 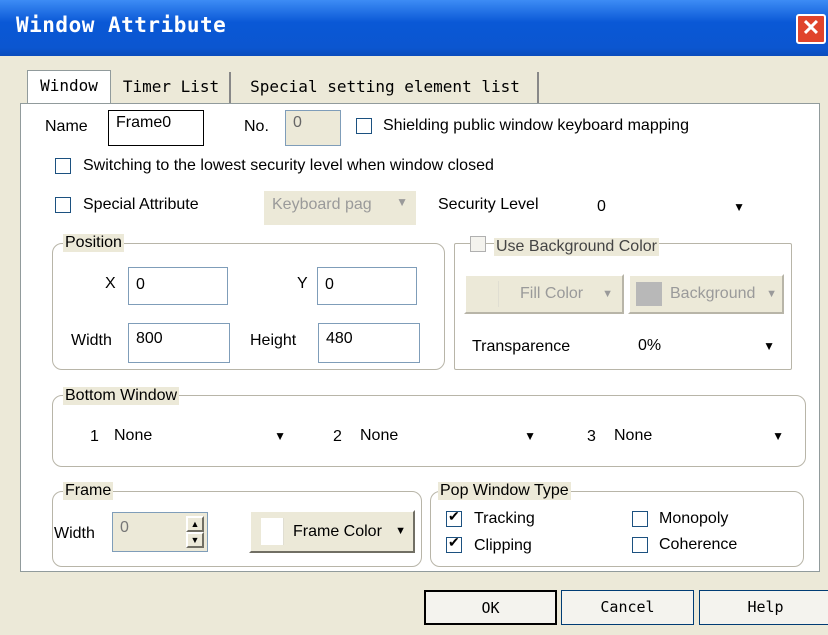 I want to click on window-title: Window Attribute, so click(x=121, y=25).